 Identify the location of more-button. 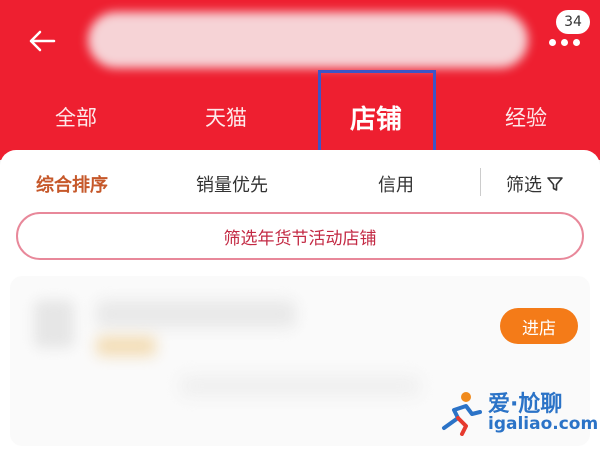
(564, 42).